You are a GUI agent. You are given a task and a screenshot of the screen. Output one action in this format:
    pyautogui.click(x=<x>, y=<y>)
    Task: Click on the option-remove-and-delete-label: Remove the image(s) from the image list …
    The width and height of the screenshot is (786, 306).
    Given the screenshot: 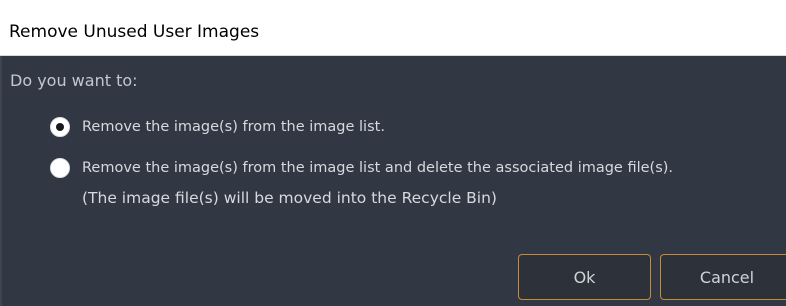 What is the action you would take?
    pyautogui.click(x=377, y=183)
    